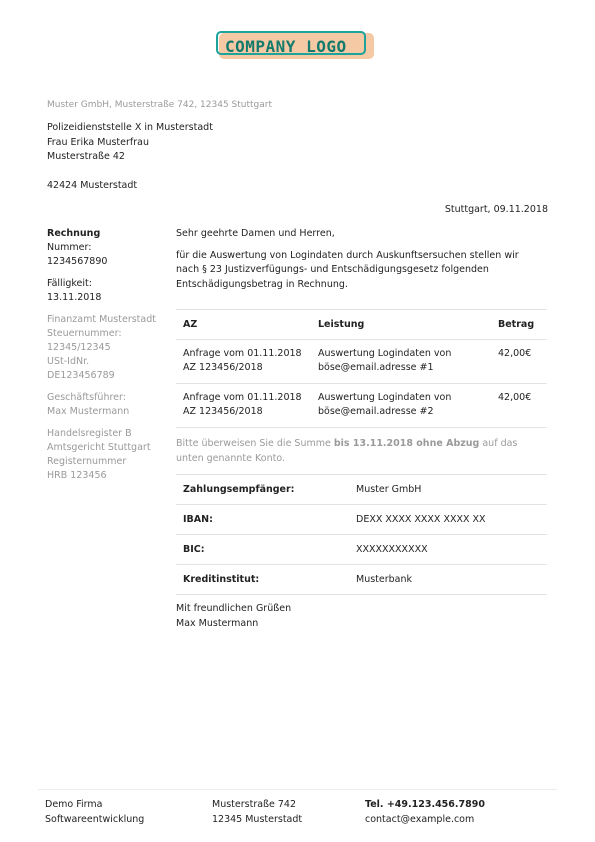 This screenshot has width=595, height=842. Describe the element at coordinates (420, 819) in the screenshot. I see `footer-email: contact@example.com` at that location.